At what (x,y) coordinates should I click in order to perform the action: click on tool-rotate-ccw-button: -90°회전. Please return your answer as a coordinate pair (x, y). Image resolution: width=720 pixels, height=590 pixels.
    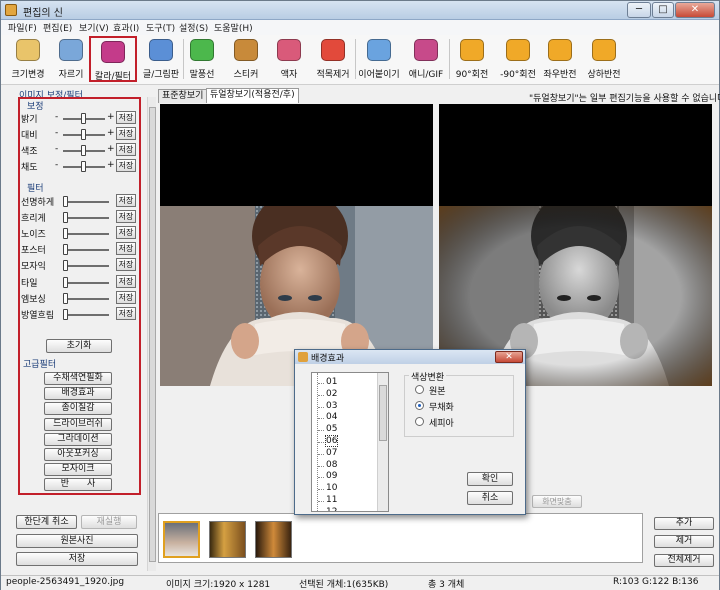
    Looking at the image, I should click on (518, 59).